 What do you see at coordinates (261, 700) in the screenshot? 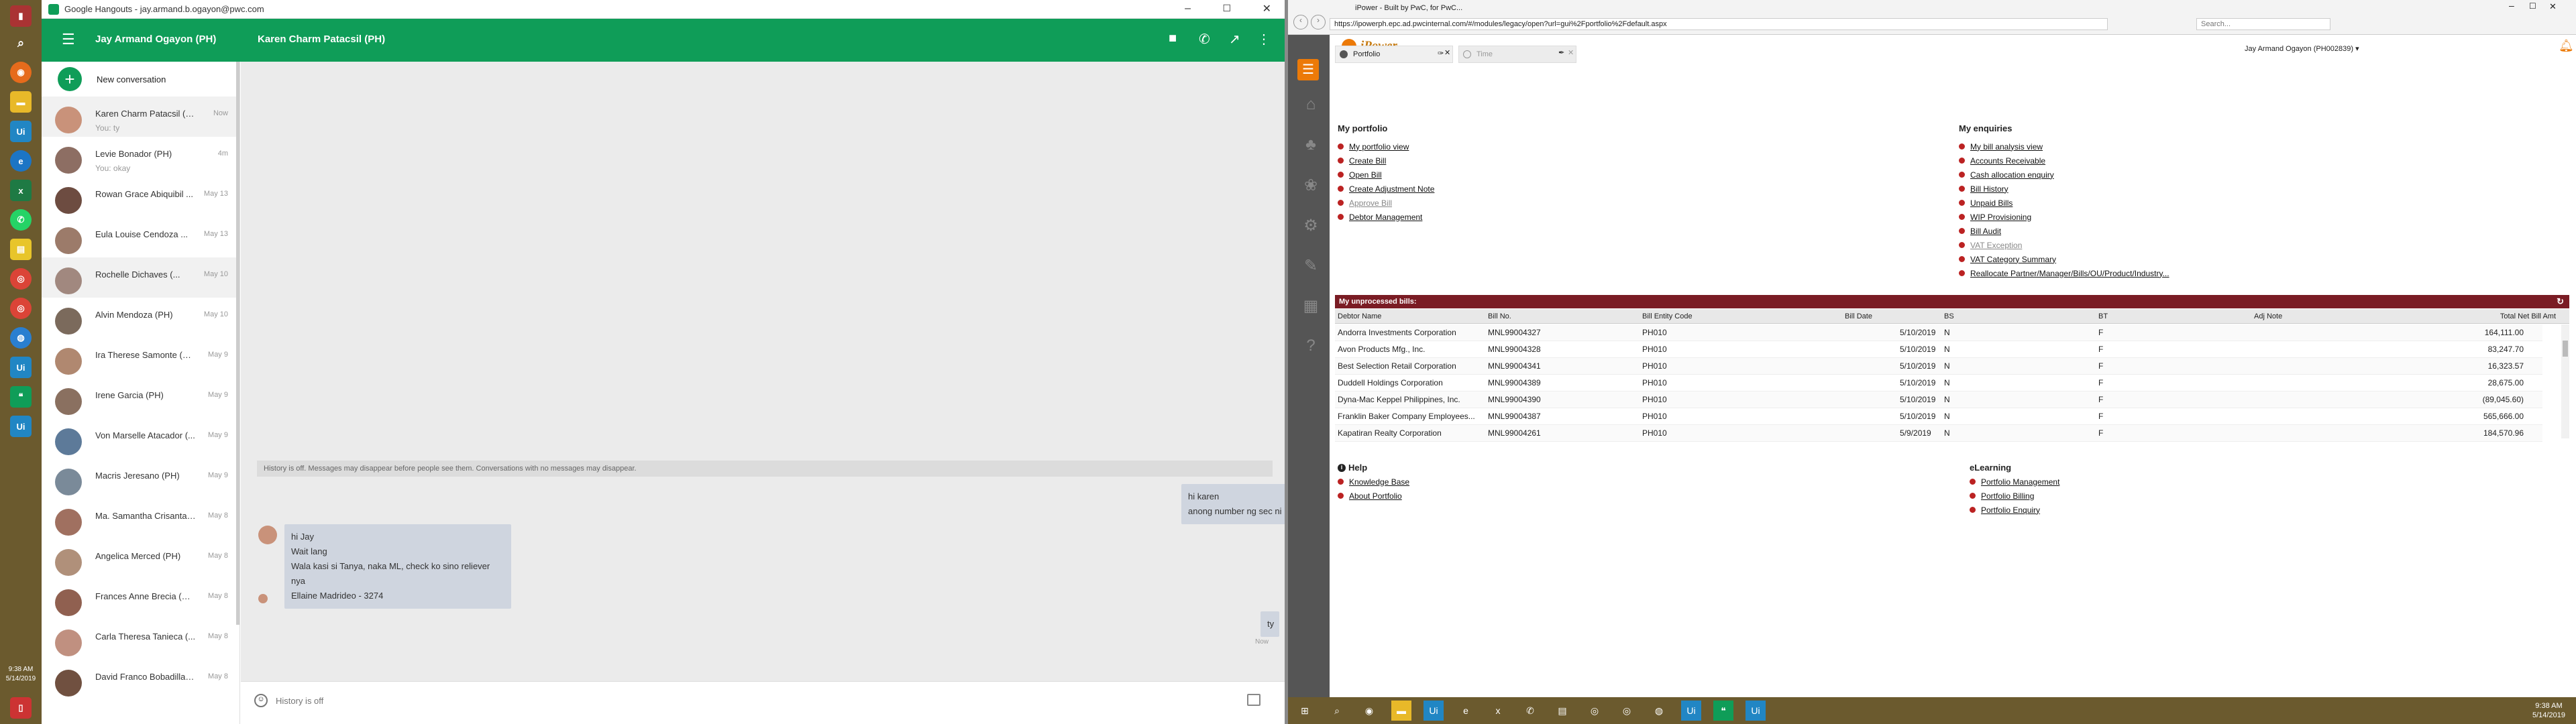
I see `emoji-icon: ☺` at bounding box center [261, 700].